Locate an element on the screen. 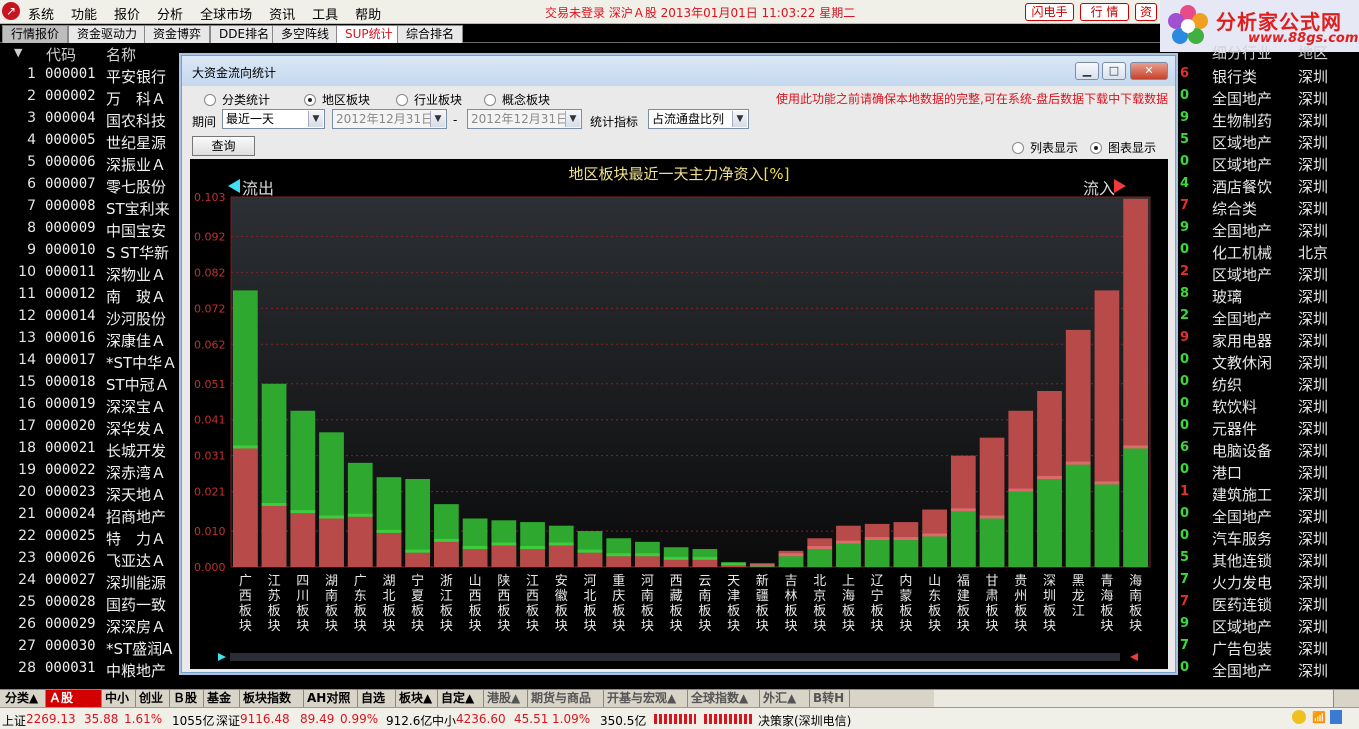  partial-column-value: 6 is located at coordinates (1185, 447).